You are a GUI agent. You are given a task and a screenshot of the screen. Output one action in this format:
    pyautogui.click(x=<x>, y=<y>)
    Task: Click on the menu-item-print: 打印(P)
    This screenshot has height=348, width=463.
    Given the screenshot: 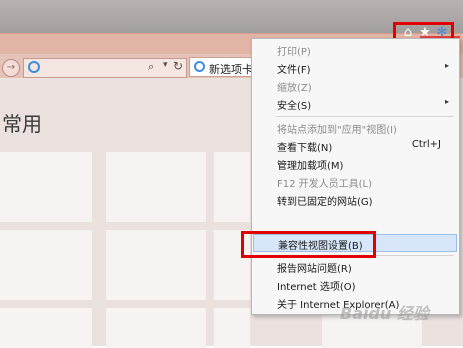 What is the action you would take?
    pyautogui.click(x=355, y=50)
    